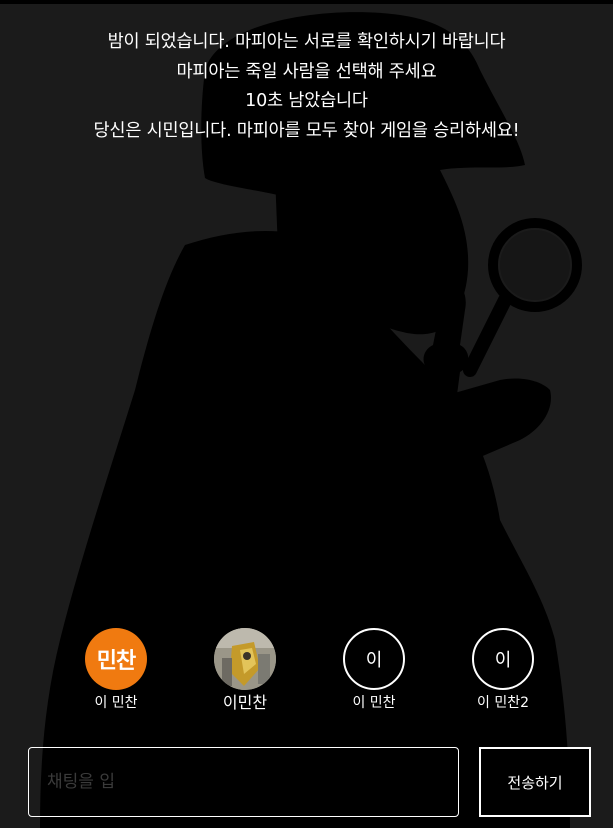  I want to click on avatar-photo, so click(245, 659).